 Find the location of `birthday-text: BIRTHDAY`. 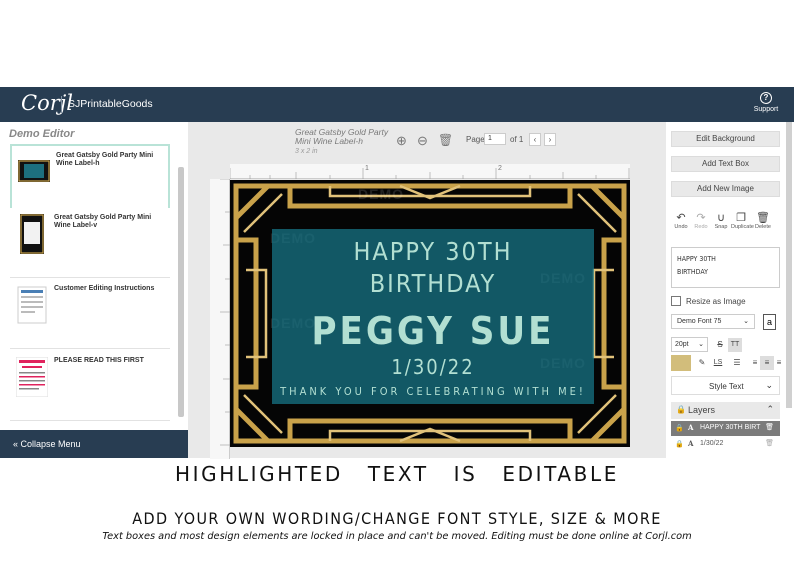

birthday-text: BIRTHDAY is located at coordinates (433, 283).